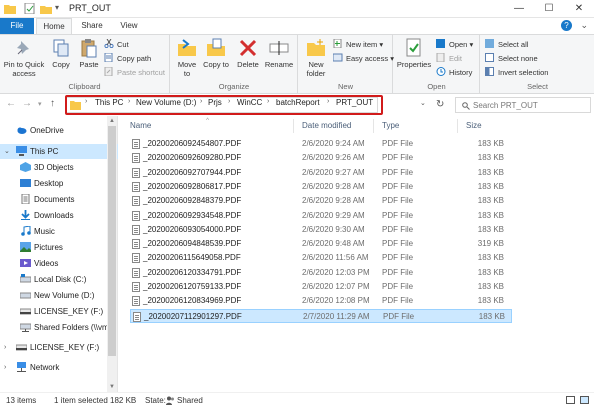 Image resolution: width=594 pixels, height=407 pixels. I want to click on breadcrumb-prjs: Prjs, so click(215, 102).